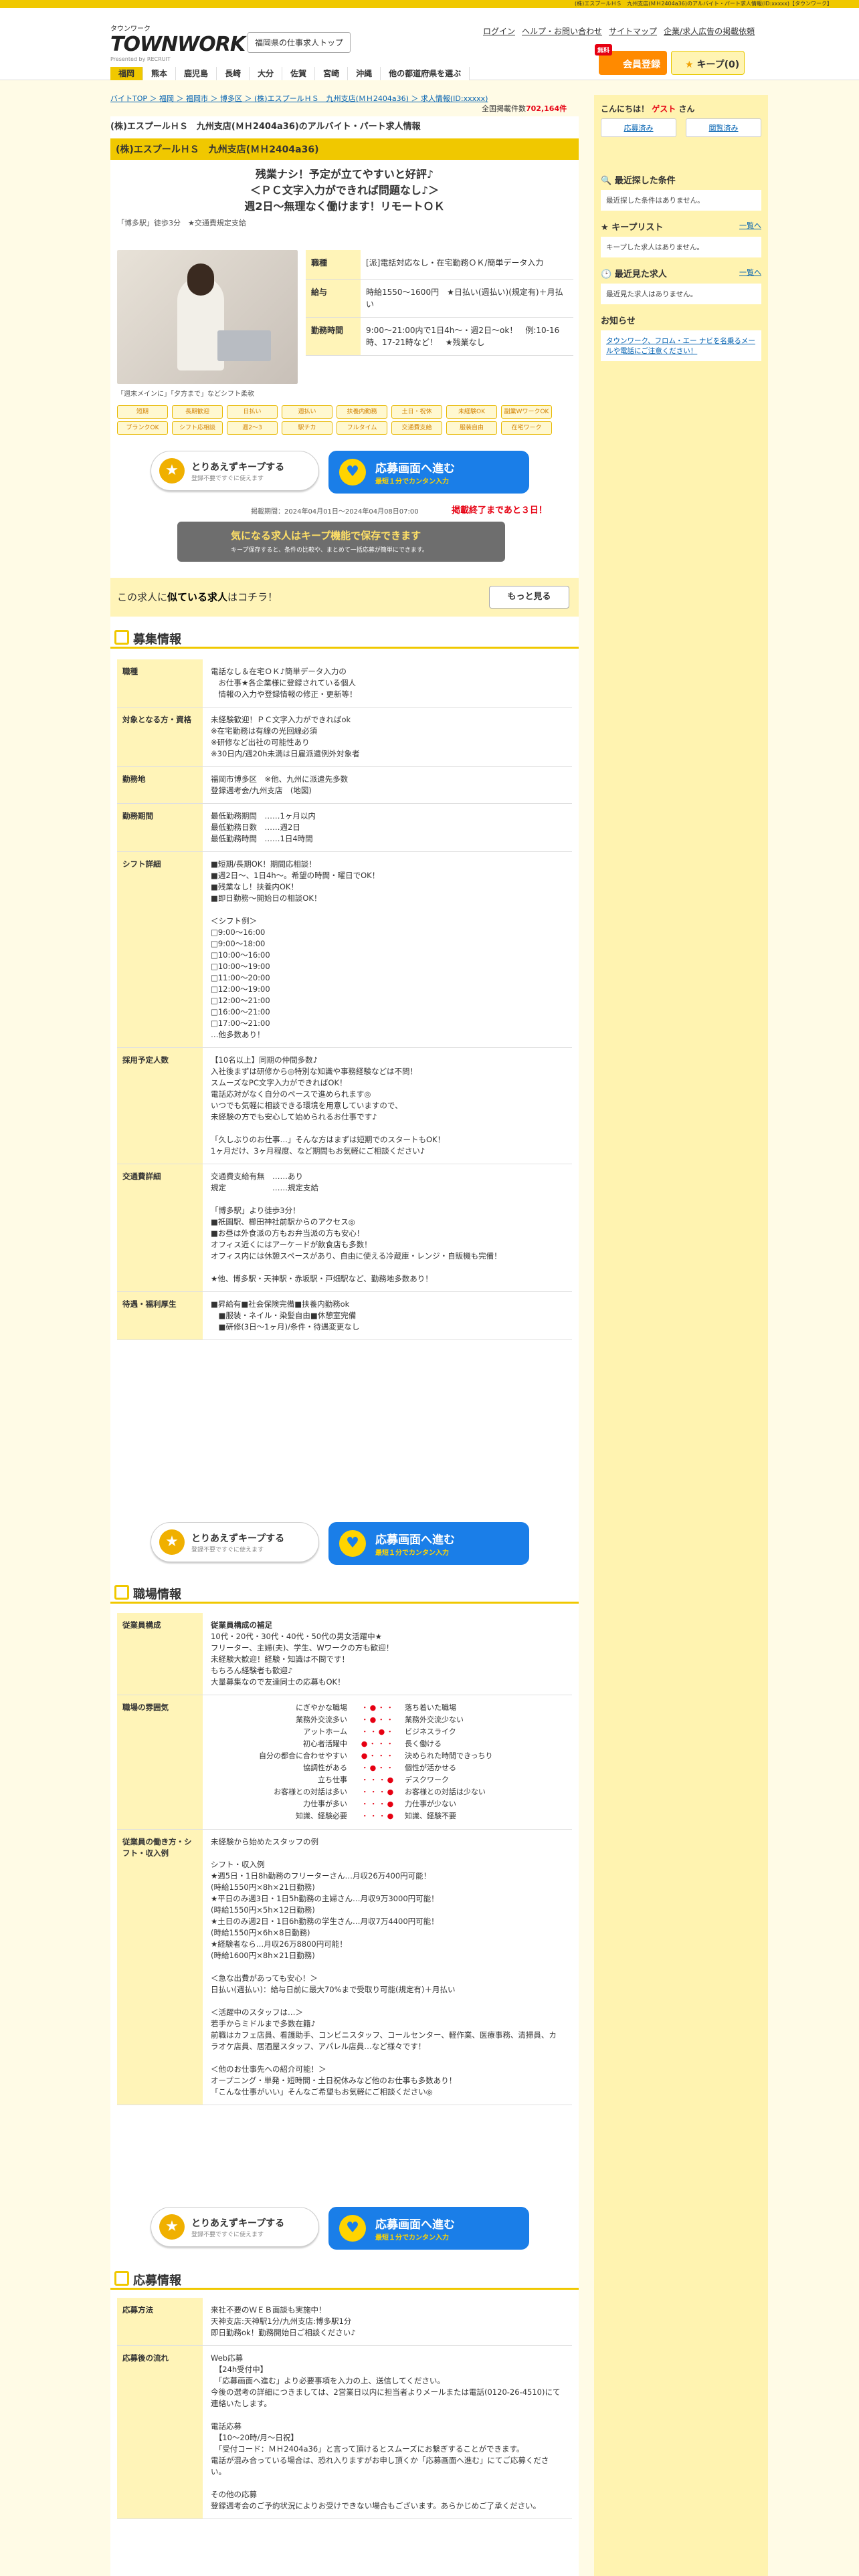  Describe the element at coordinates (416, 412) in the screenshot. I see `tag: 土日・祝休` at that location.